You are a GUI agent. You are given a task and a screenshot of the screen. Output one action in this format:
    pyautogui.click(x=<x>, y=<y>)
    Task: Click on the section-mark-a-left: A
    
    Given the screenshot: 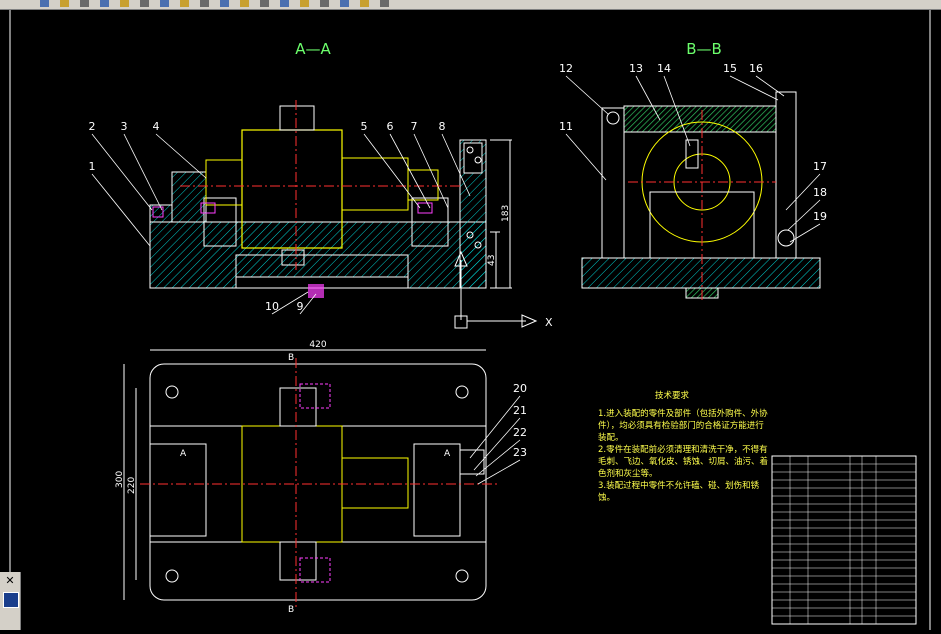 What is the action you would take?
    pyautogui.click(x=183, y=454)
    